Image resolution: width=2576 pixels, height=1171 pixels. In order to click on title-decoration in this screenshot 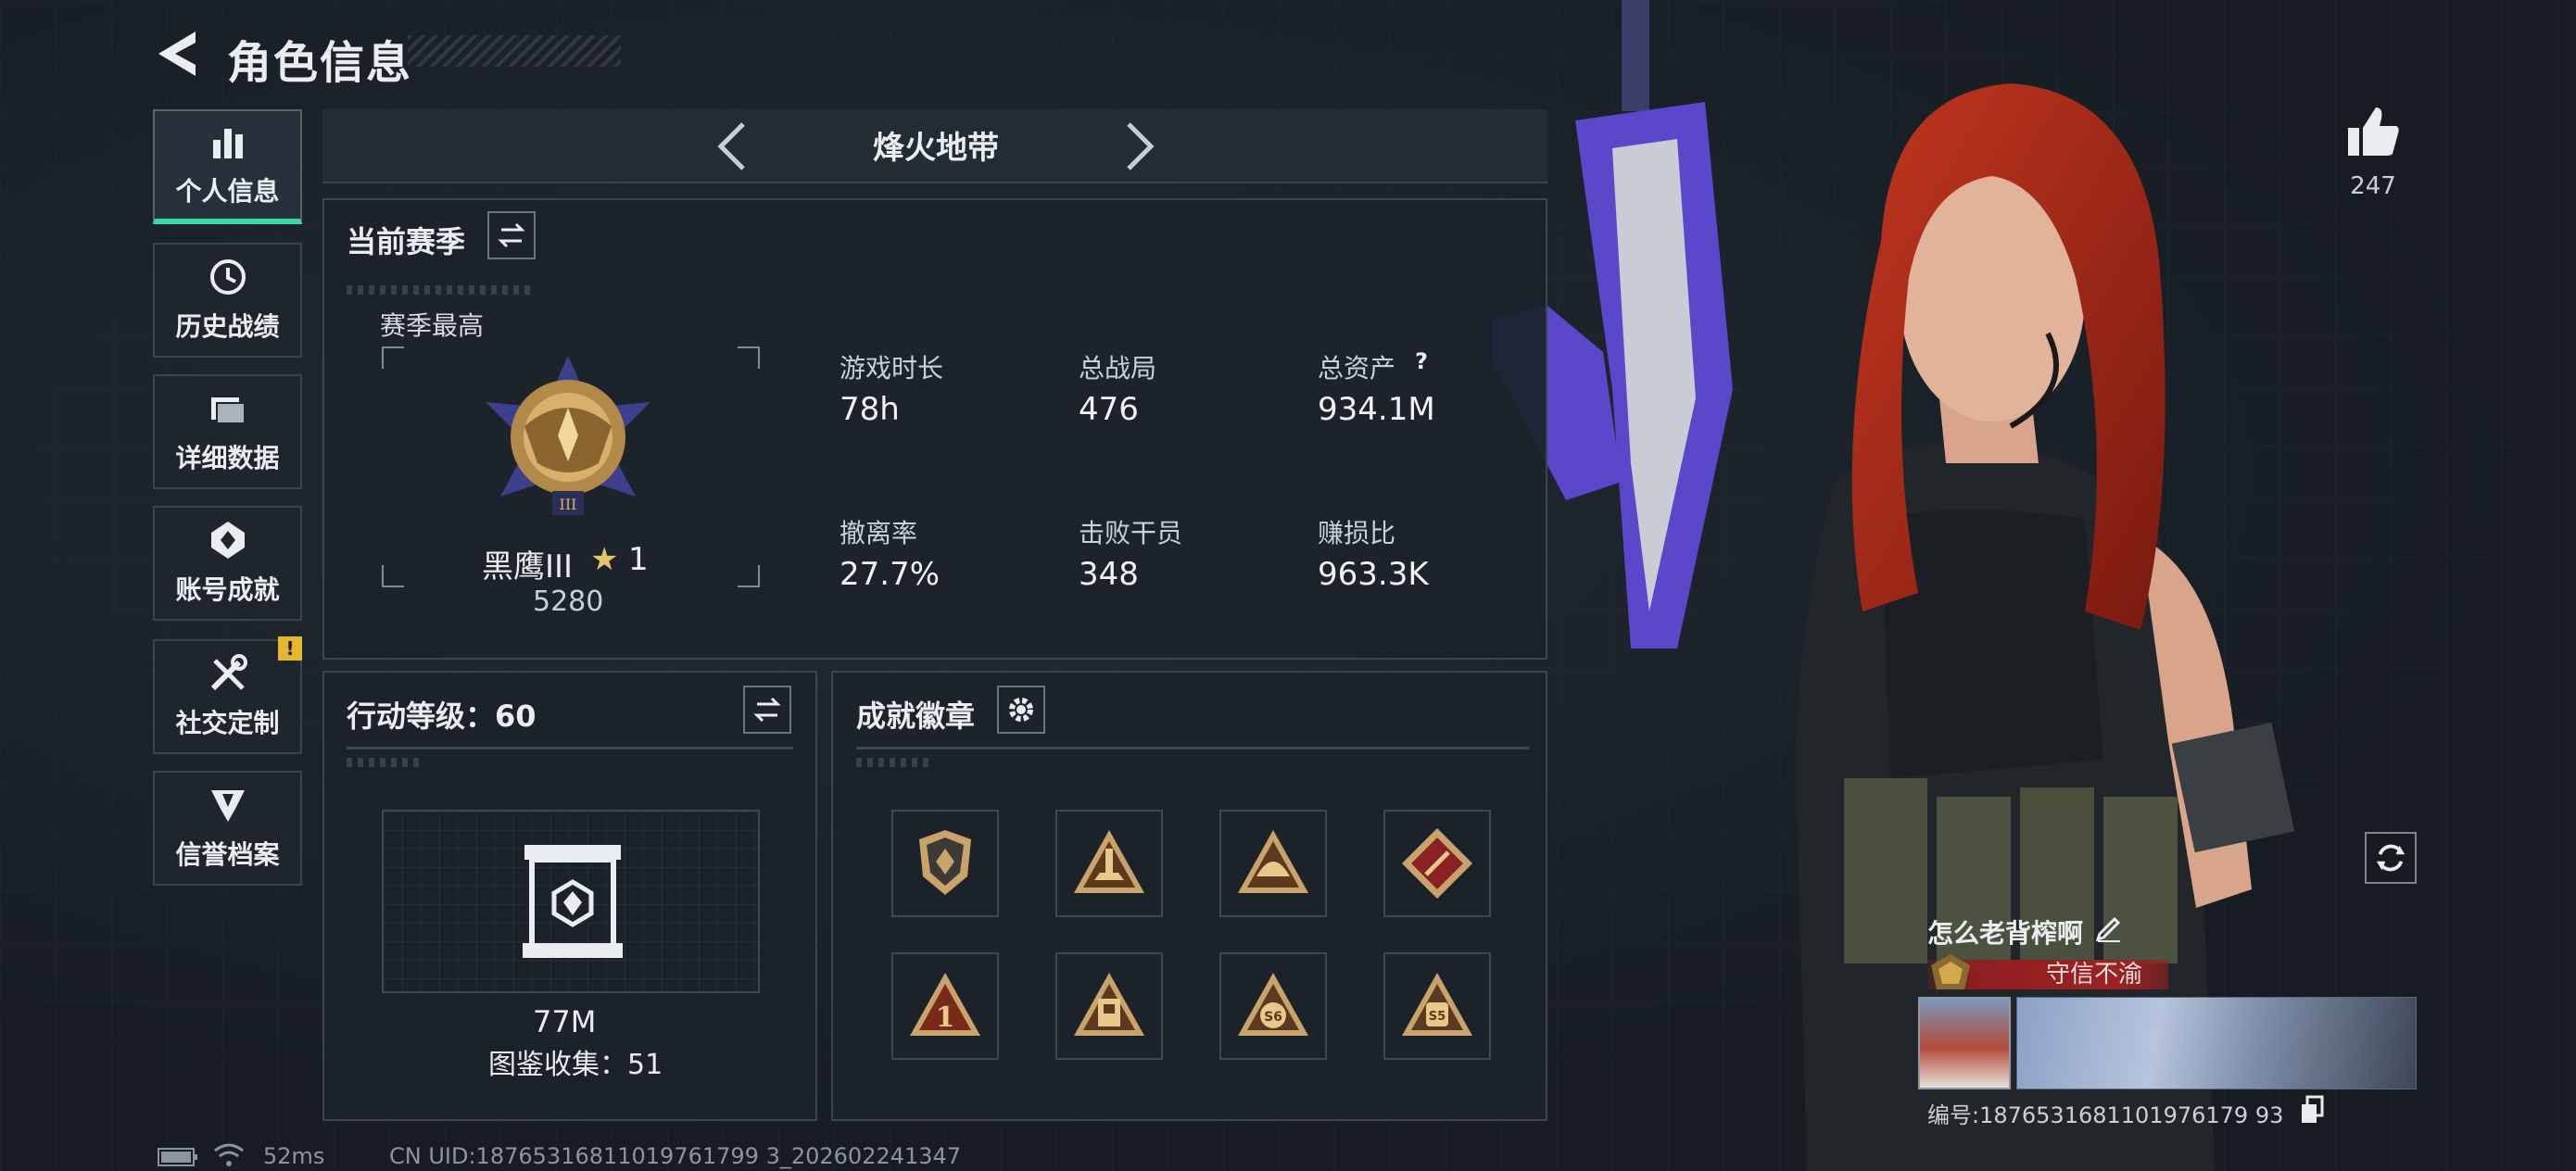, I will do `click(514, 51)`.